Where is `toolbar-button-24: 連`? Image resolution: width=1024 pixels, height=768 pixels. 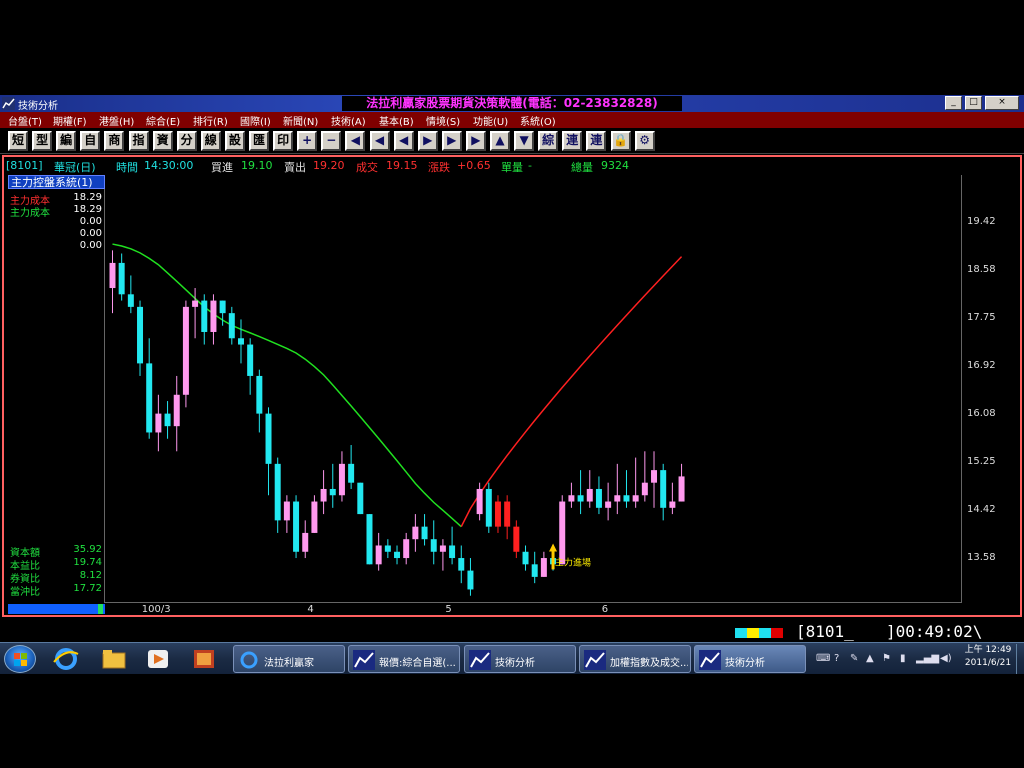
toolbar-button-24: 連 is located at coordinates (596, 141).